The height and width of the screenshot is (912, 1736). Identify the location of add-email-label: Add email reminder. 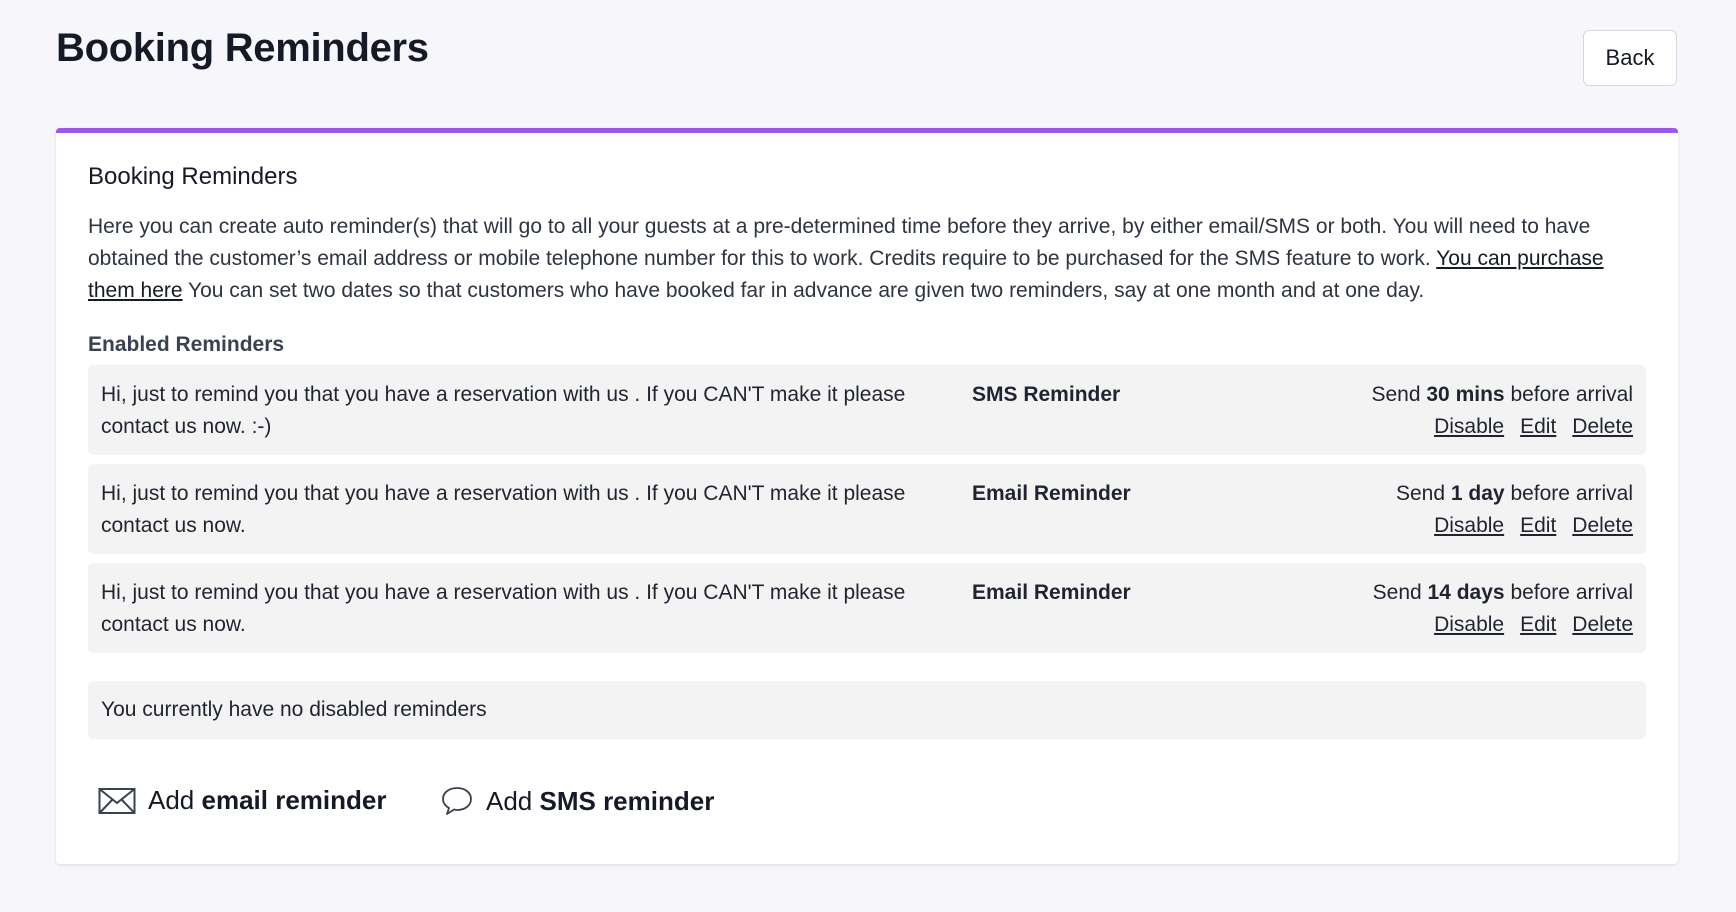
(267, 800).